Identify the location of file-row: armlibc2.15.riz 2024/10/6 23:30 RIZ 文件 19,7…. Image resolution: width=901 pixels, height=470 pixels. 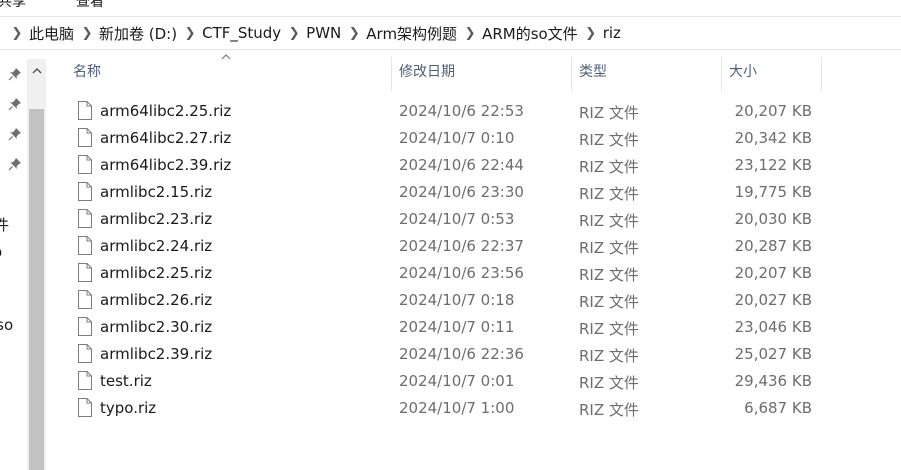
(474, 192).